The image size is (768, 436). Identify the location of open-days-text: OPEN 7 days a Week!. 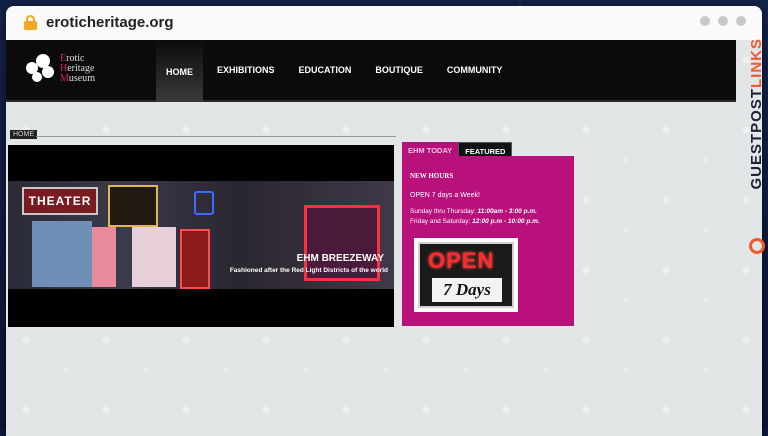
(445, 195).